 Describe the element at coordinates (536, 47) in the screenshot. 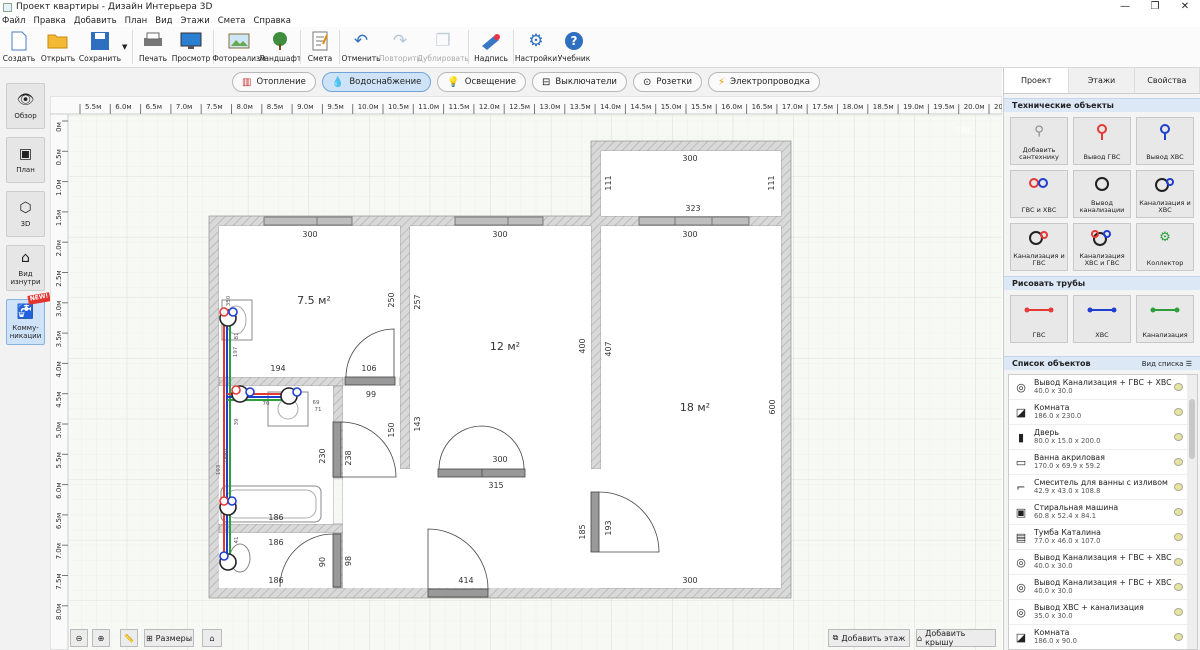

I see `settings-button: ⚙ Настройки` at that location.